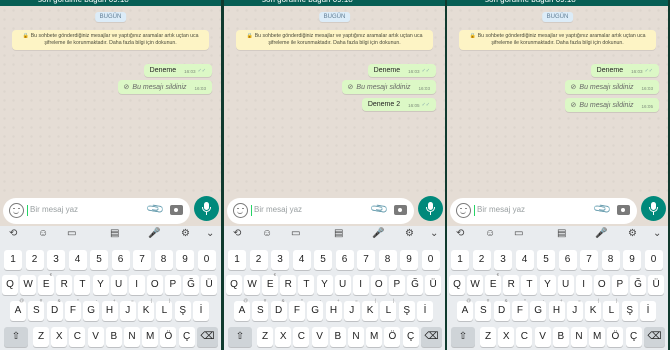 The image size is (670, 350). I want to click on keyboard-key: I, so click(583, 285).